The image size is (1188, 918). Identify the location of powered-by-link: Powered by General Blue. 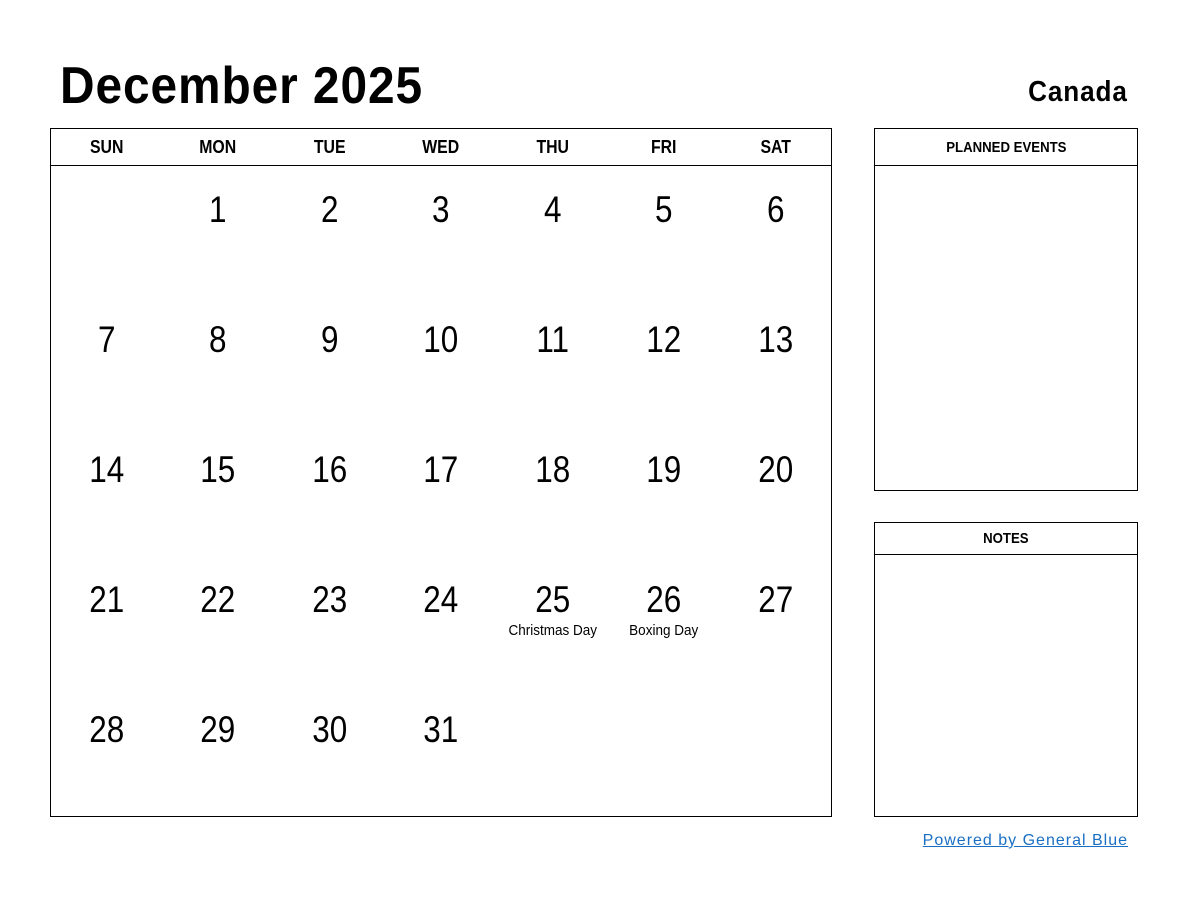
(1025, 841).